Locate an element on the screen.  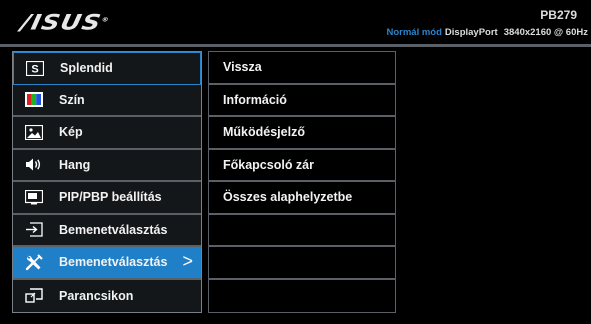
menu-item-image: Kép is located at coordinates (107, 133).